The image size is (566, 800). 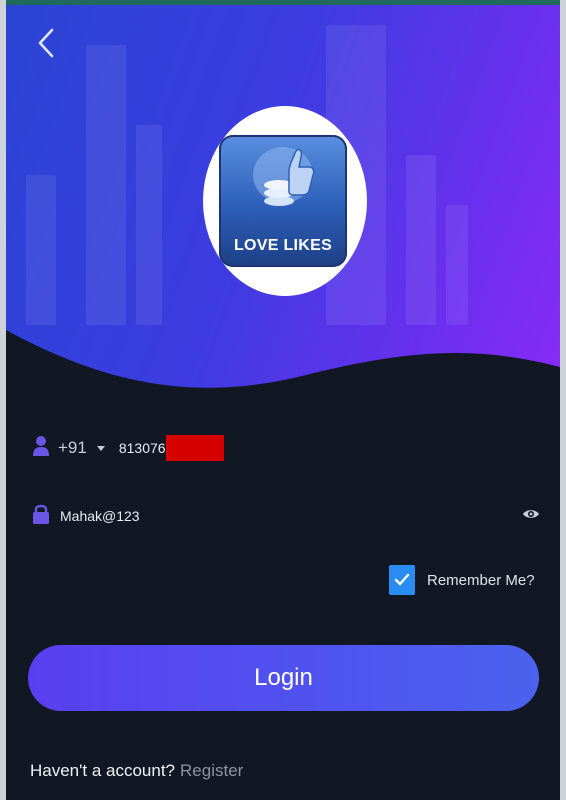 I want to click on remember-checkbox, so click(x=402, y=580).